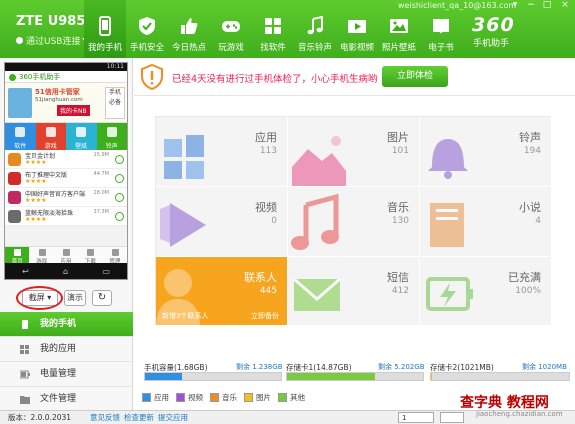  I want to click on check-update-link: 检查更新, so click(139, 417).